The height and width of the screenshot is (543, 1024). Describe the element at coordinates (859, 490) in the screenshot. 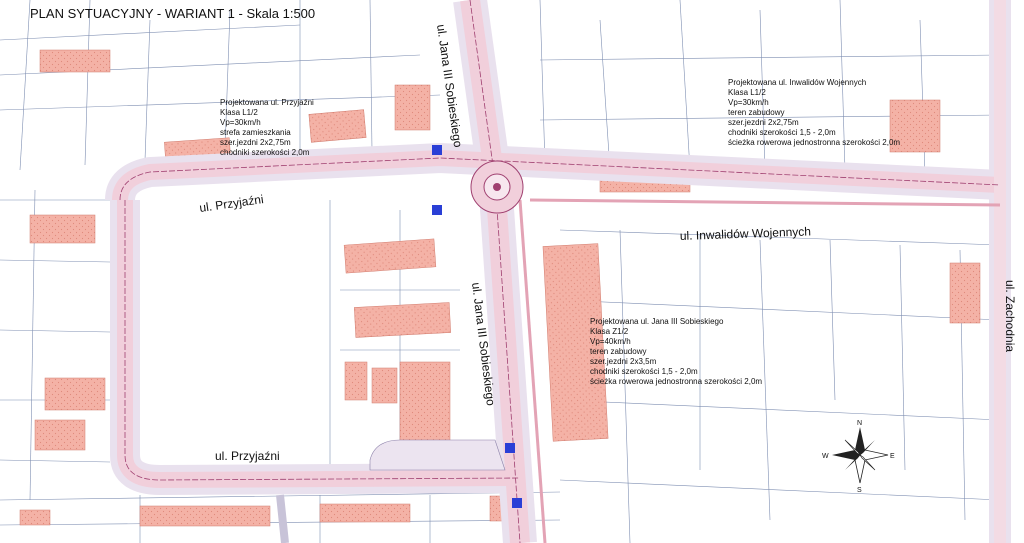

I see `compass-s: S` at that location.